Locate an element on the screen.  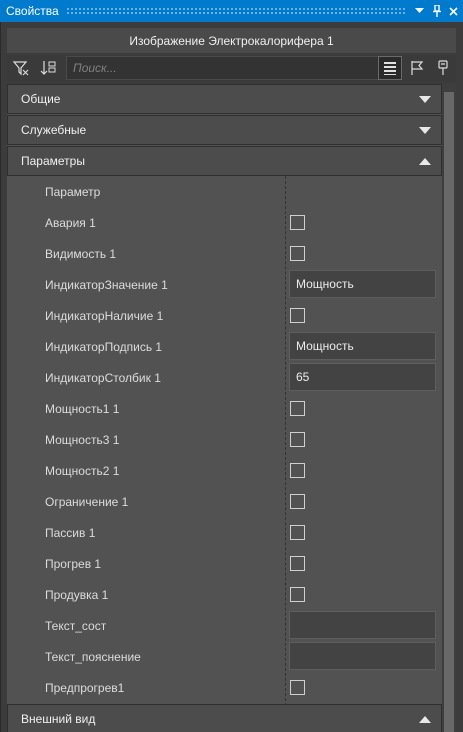
property-label: Мощность3 1 is located at coordinates (82, 439).